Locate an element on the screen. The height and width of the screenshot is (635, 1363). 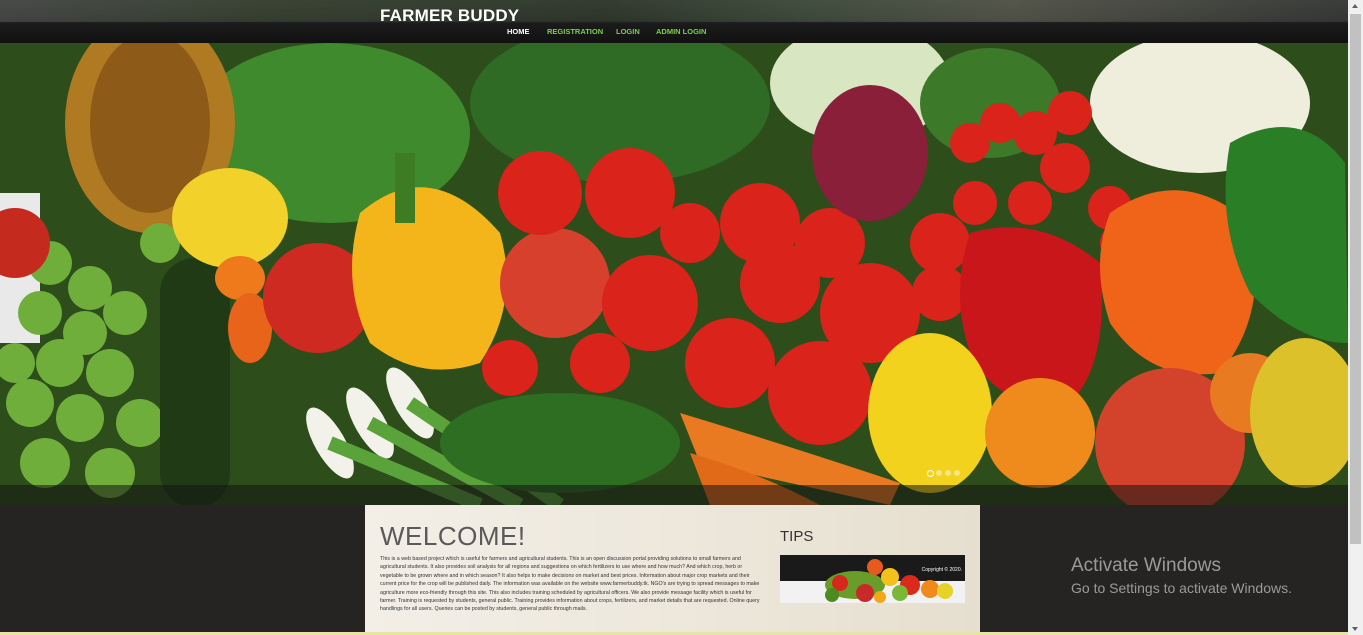
scroll-thumb is located at coordinates (1355, 279).